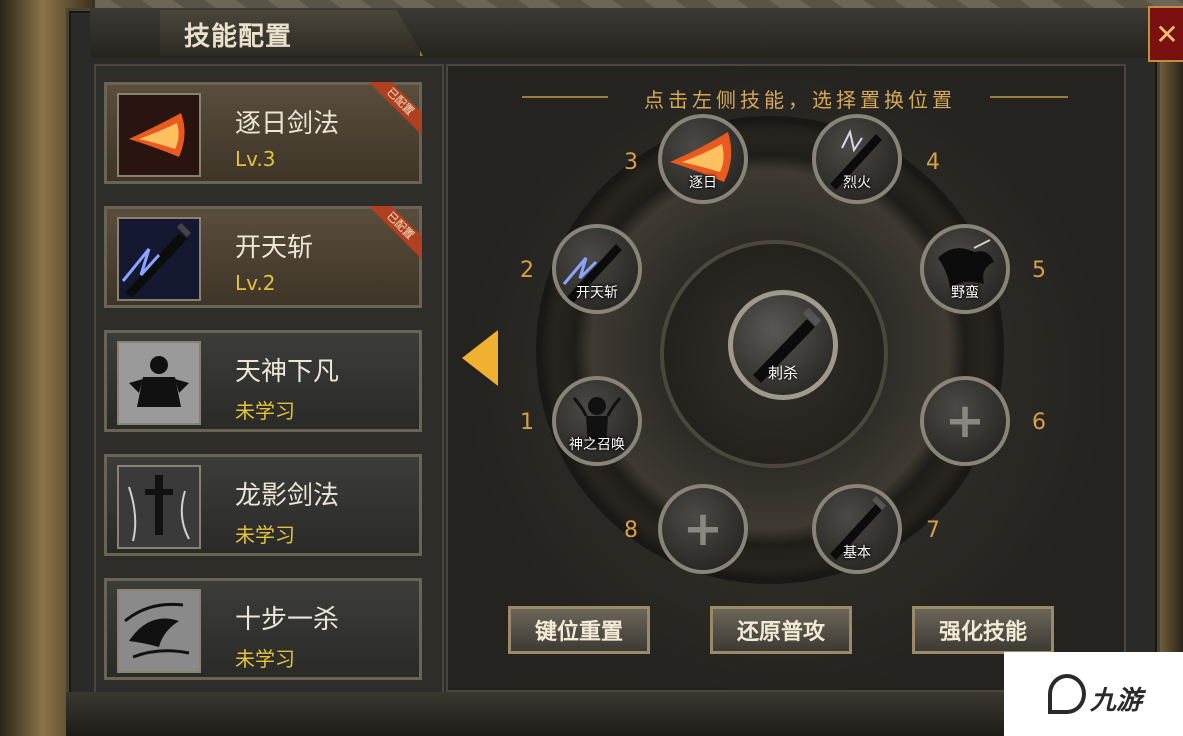 This screenshot has height=736, width=1183. I want to click on slot-label: 刺杀, so click(782, 373).